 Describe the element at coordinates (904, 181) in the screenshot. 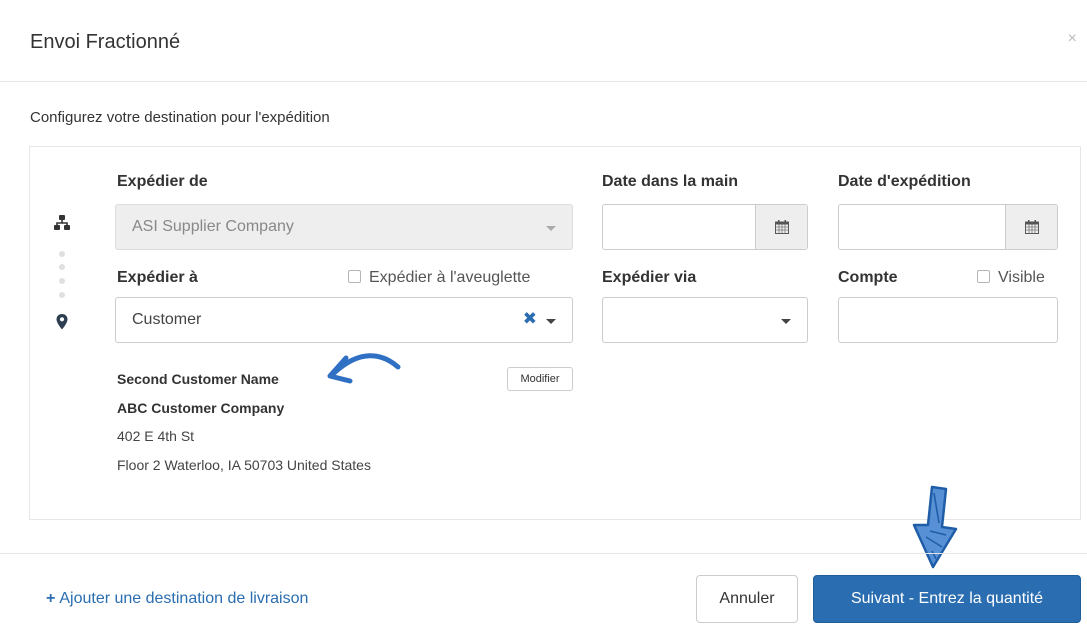

I see `ship-date-label: Date d'expédition` at that location.